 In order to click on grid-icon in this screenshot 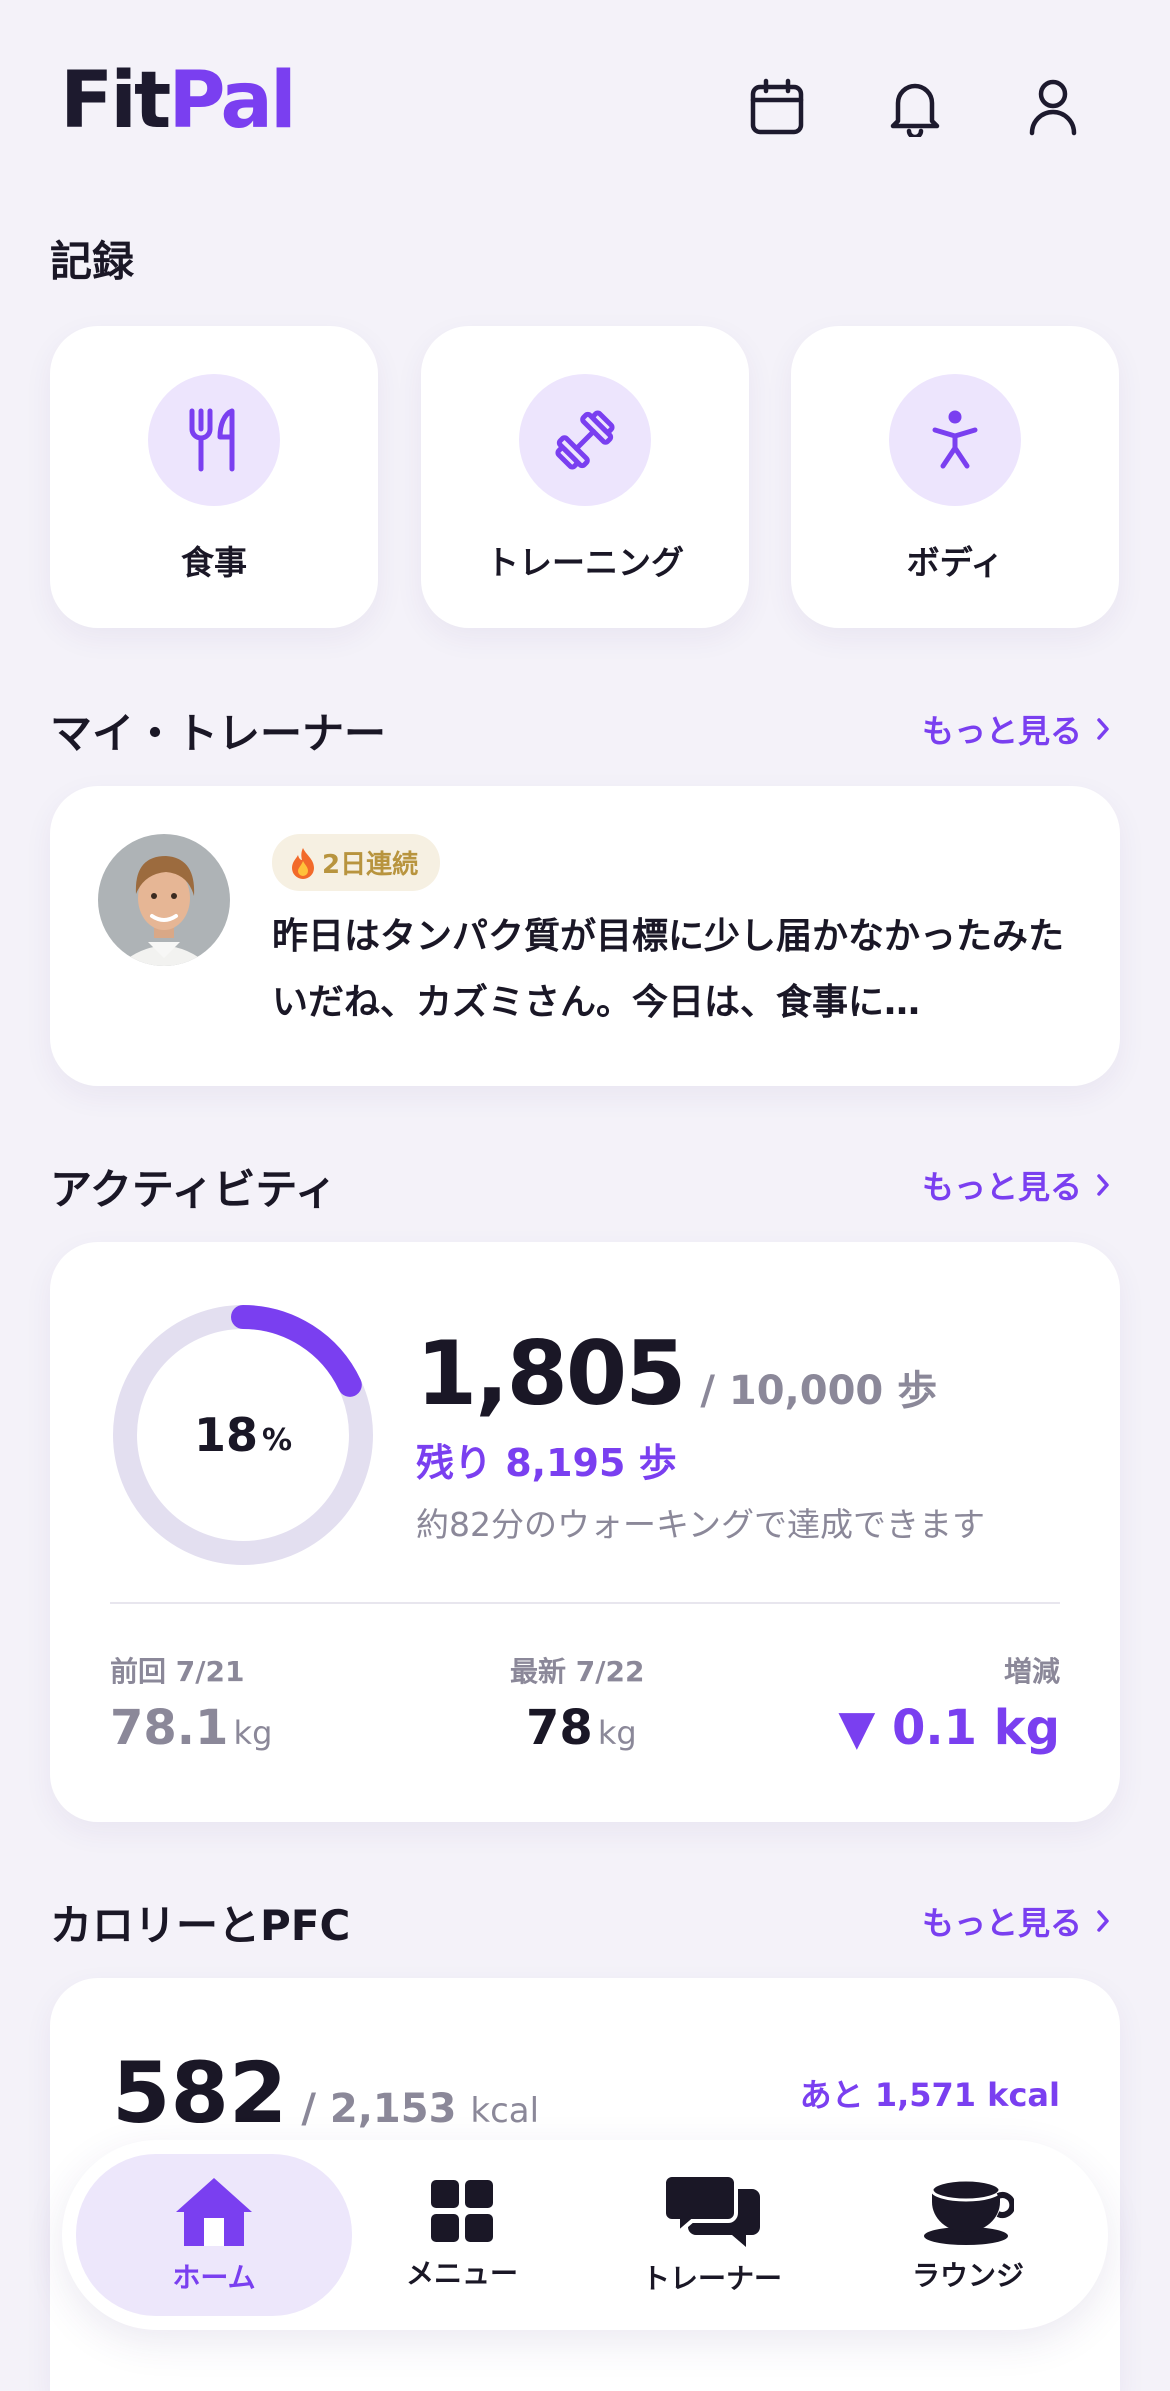, I will do `click(462, 2211)`.